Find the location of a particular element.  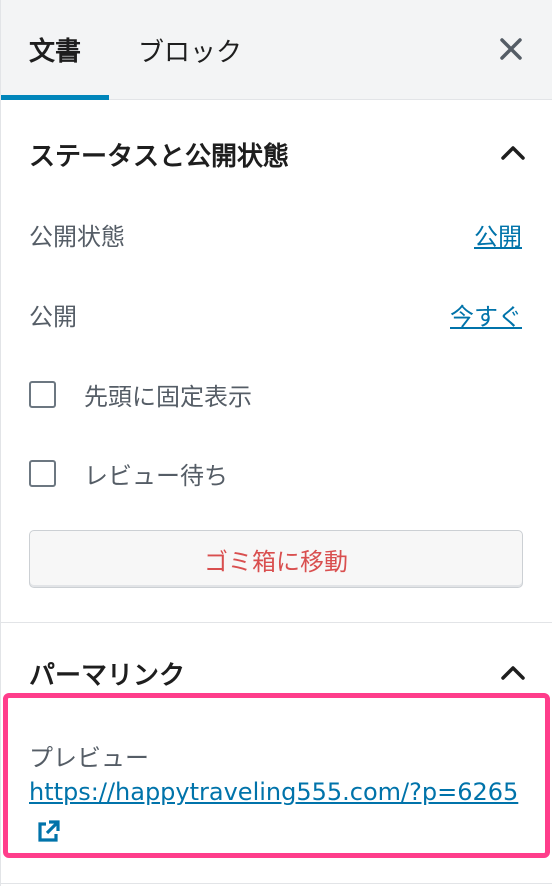

tab-document: 文書 is located at coordinates (55, 50).